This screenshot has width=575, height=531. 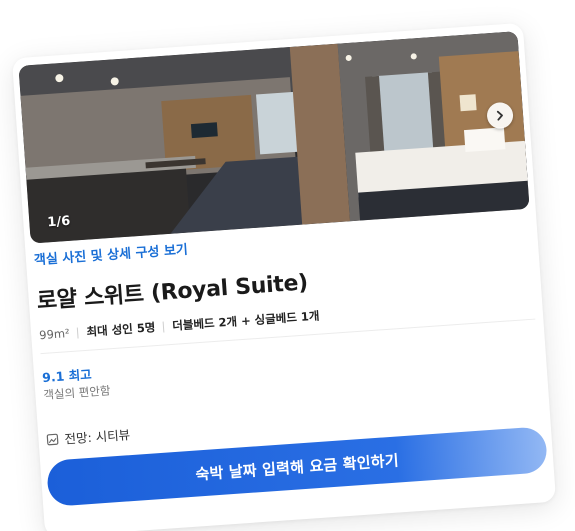 What do you see at coordinates (54, 334) in the screenshot?
I see `room-area: 99m²` at bounding box center [54, 334].